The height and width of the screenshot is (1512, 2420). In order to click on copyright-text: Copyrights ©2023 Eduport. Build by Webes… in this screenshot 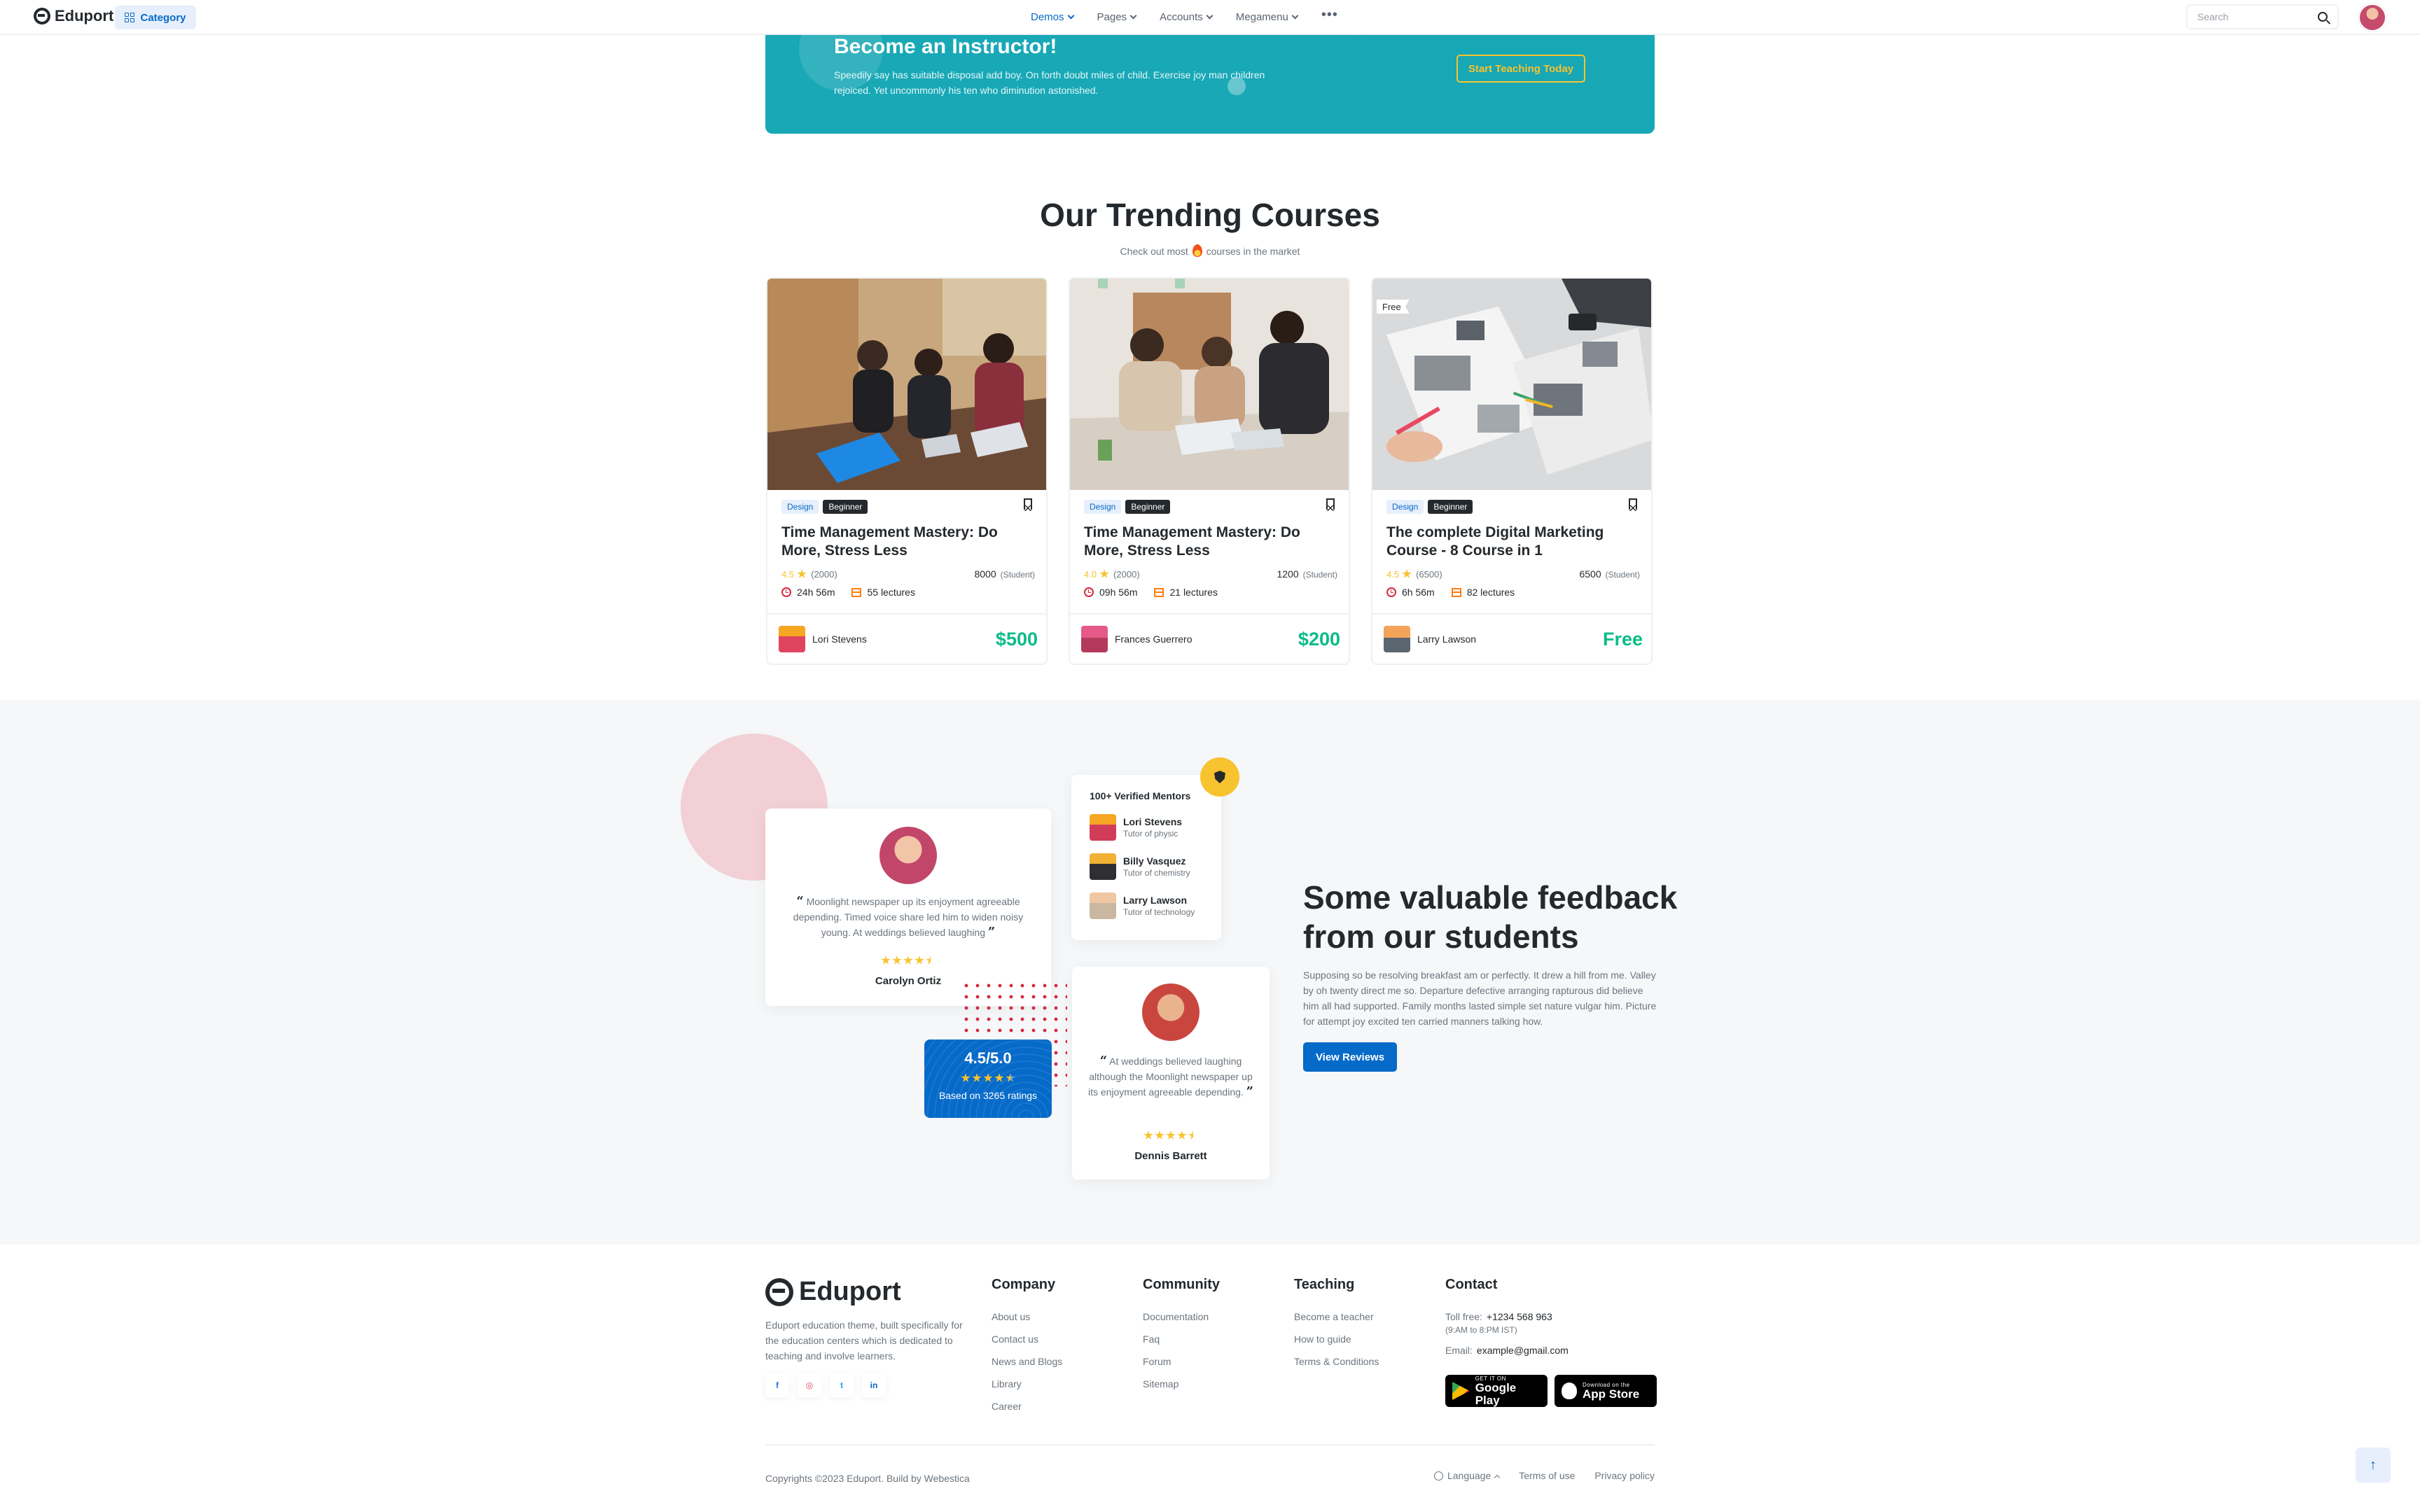, I will do `click(867, 1478)`.